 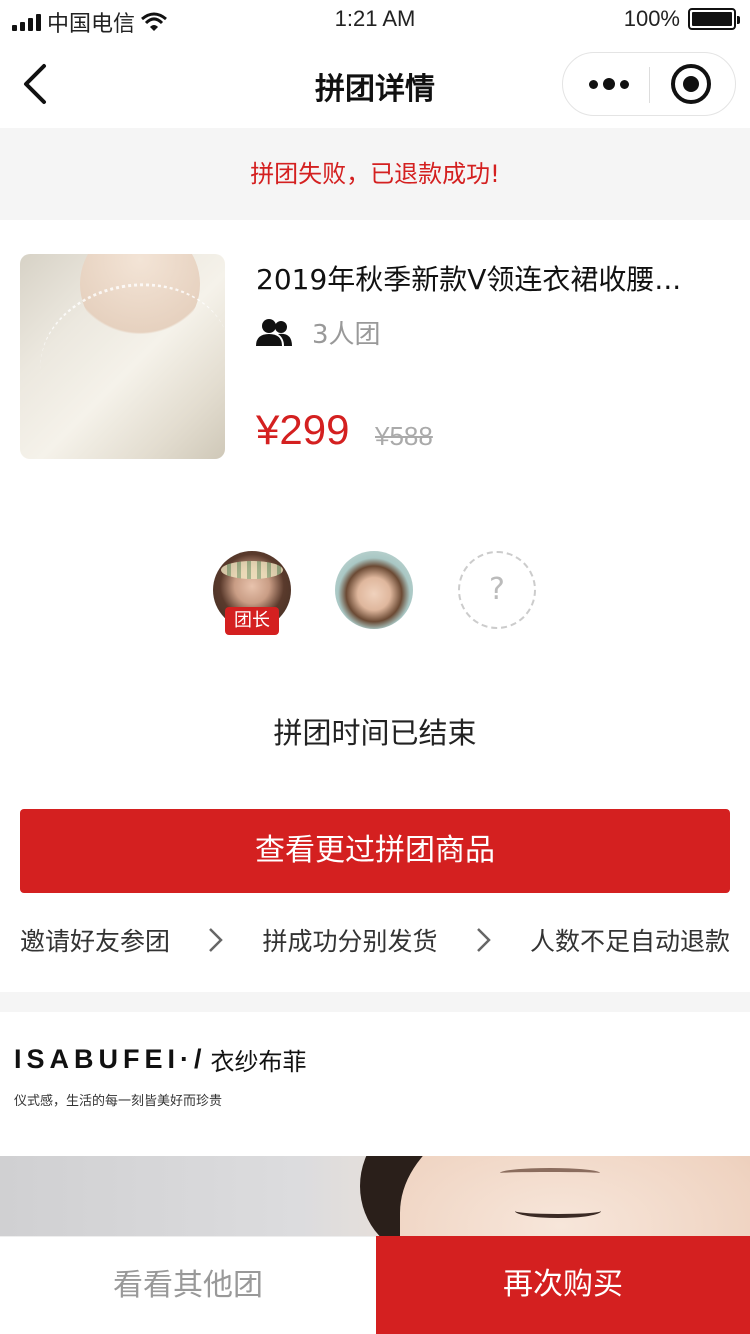 I want to click on group-people-icon, so click(x=274, y=332).